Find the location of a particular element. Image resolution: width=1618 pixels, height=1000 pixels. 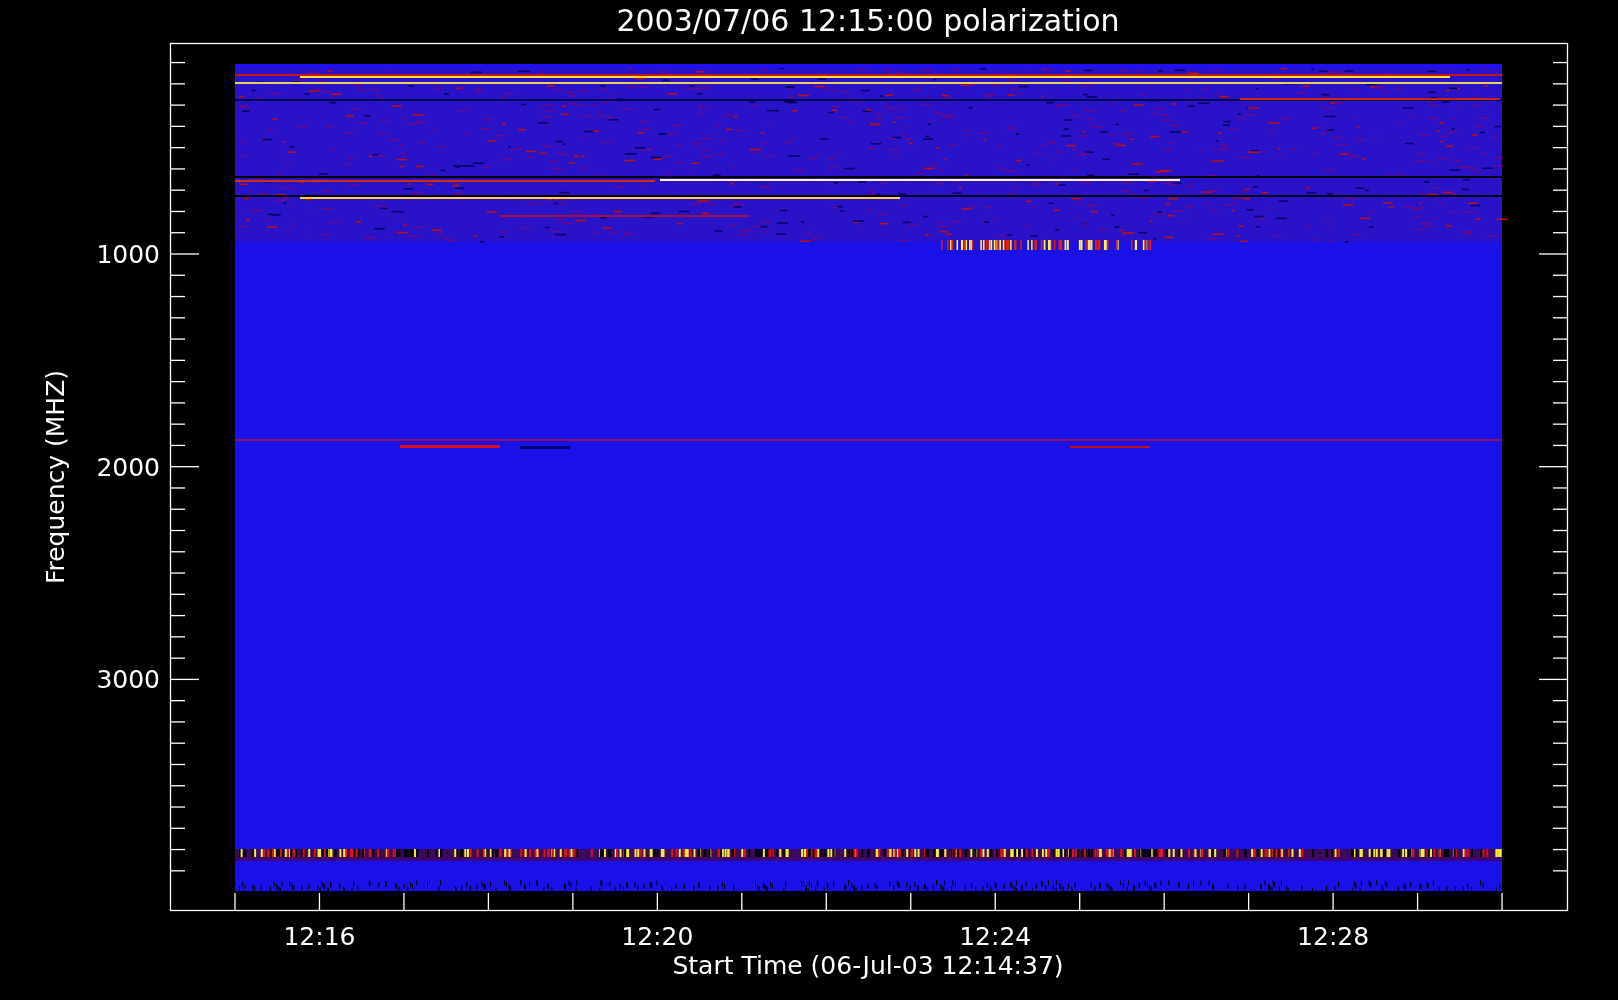

y-axis-label: Frequency (MHZ) is located at coordinates (55, 477).